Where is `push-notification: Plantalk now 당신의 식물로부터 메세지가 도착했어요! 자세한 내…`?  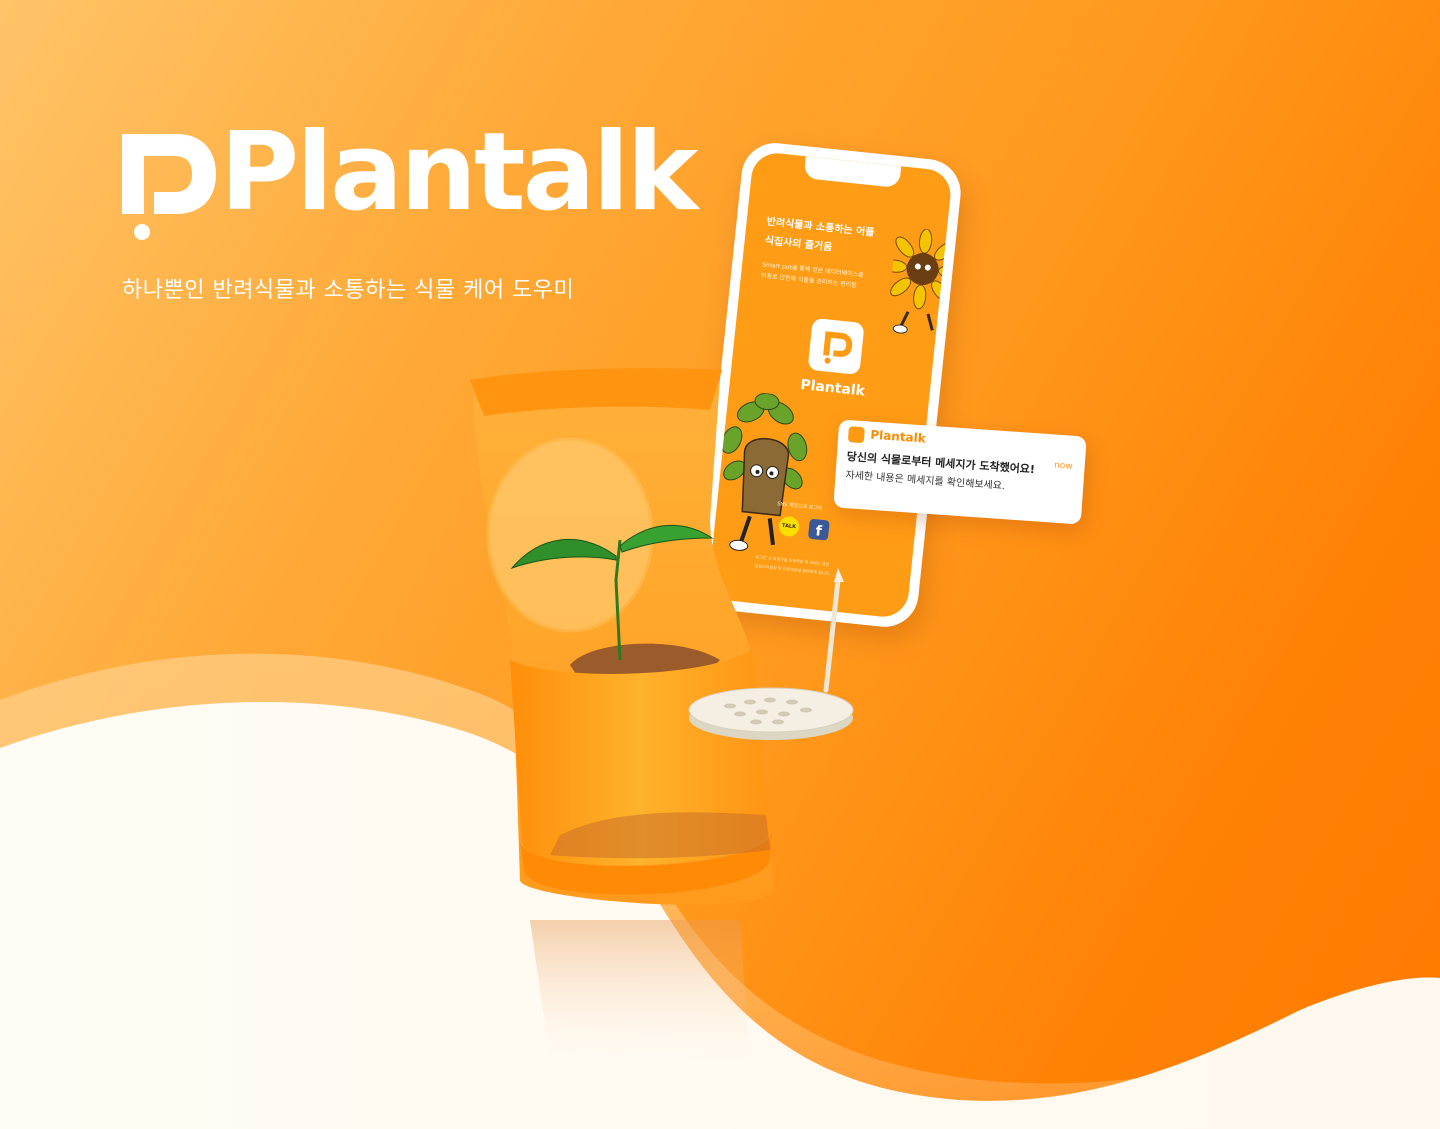 push-notification: Plantalk now 당신의 식물로부터 메세지가 도착했어요! 자세한 내… is located at coordinates (960, 472).